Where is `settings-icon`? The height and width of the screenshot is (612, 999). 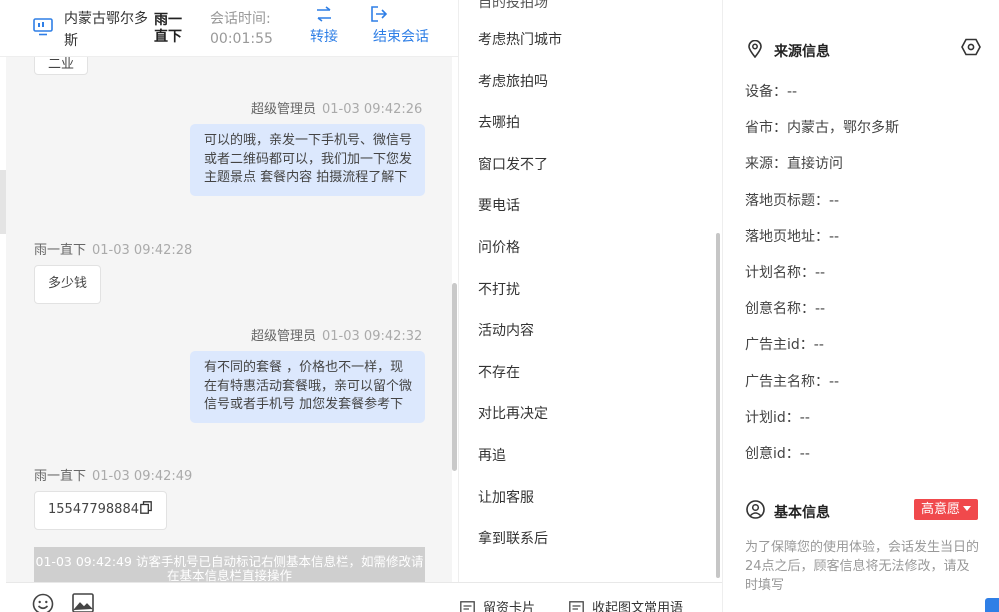
settings-icon is located at coordinates (971, 47).